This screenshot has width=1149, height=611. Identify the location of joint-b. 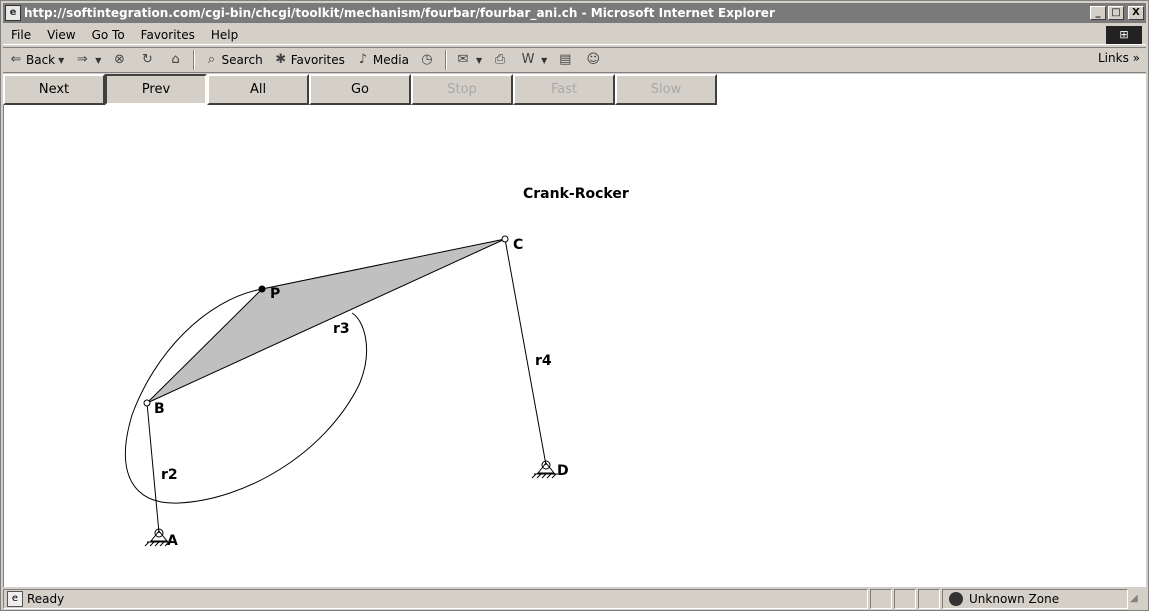
(147, 403).